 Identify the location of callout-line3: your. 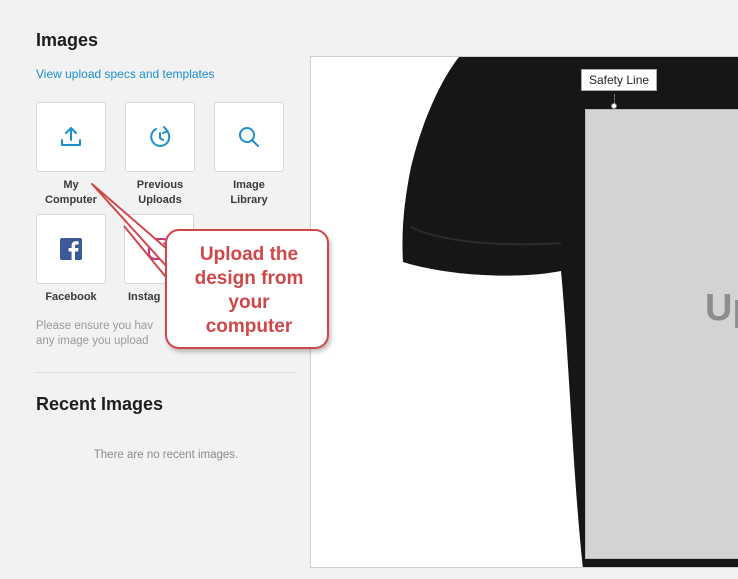
(249, 302).